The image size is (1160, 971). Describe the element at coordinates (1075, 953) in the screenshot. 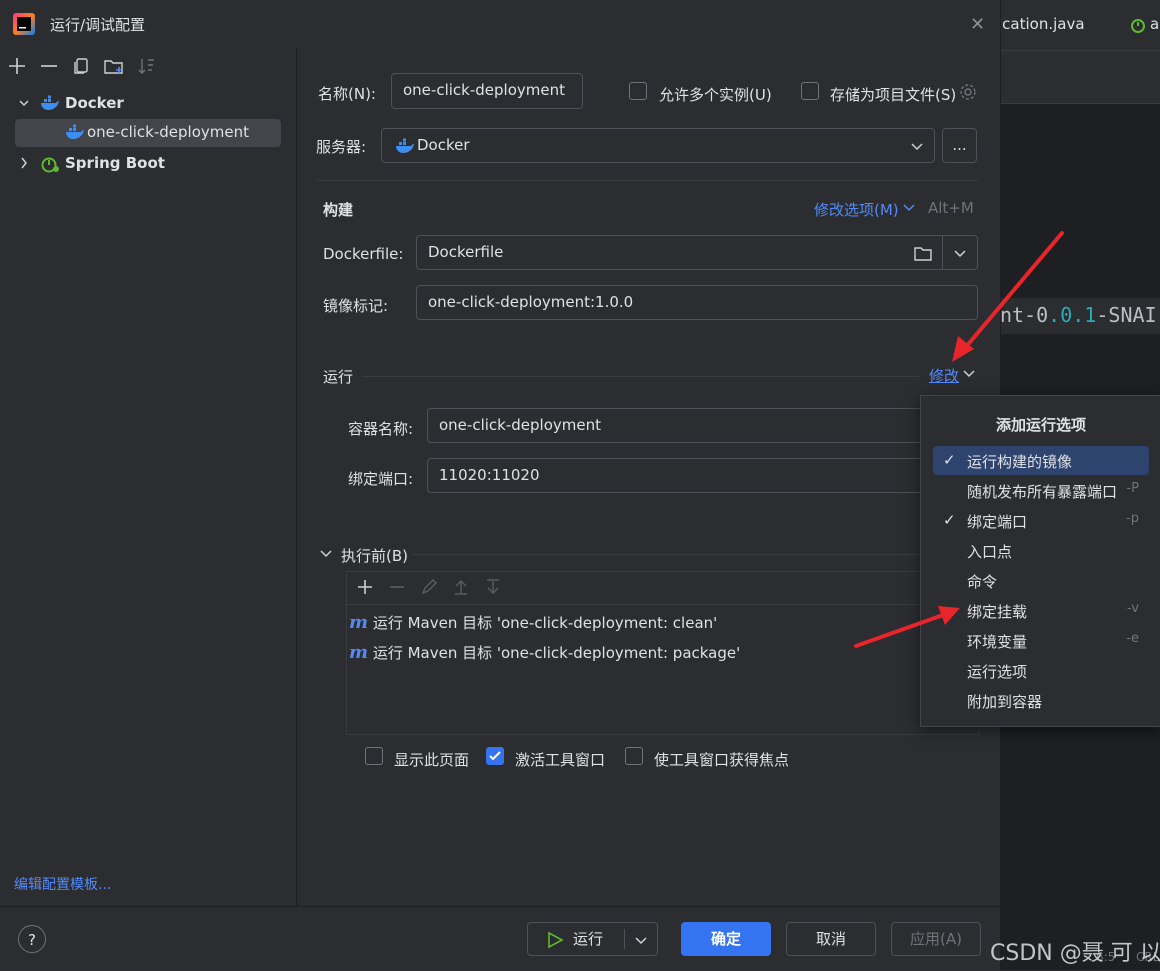

I see `watermark: CSDN @聂 可 以` at that location.